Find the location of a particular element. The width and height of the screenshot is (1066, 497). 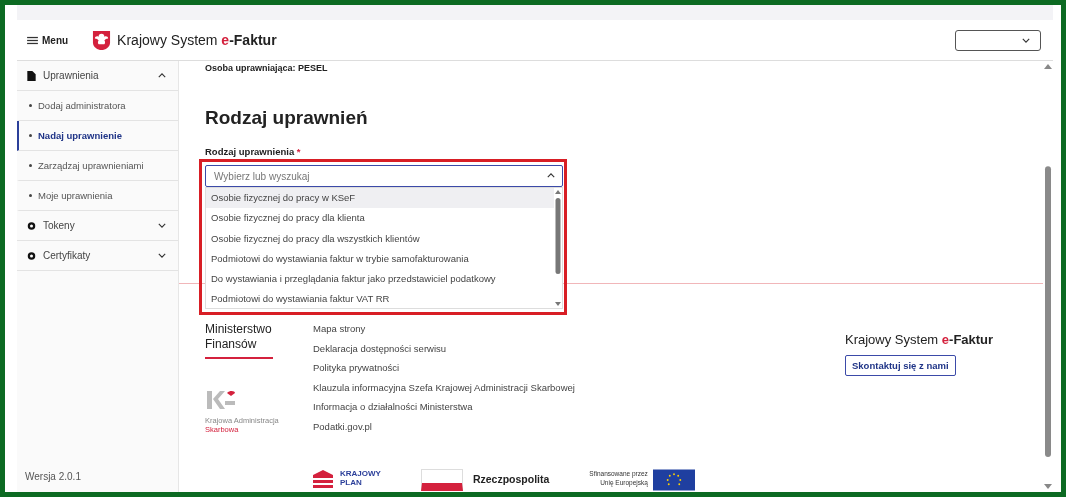

sidebar-subitem: Dodaj administratora is located at coordinates (97, 106).